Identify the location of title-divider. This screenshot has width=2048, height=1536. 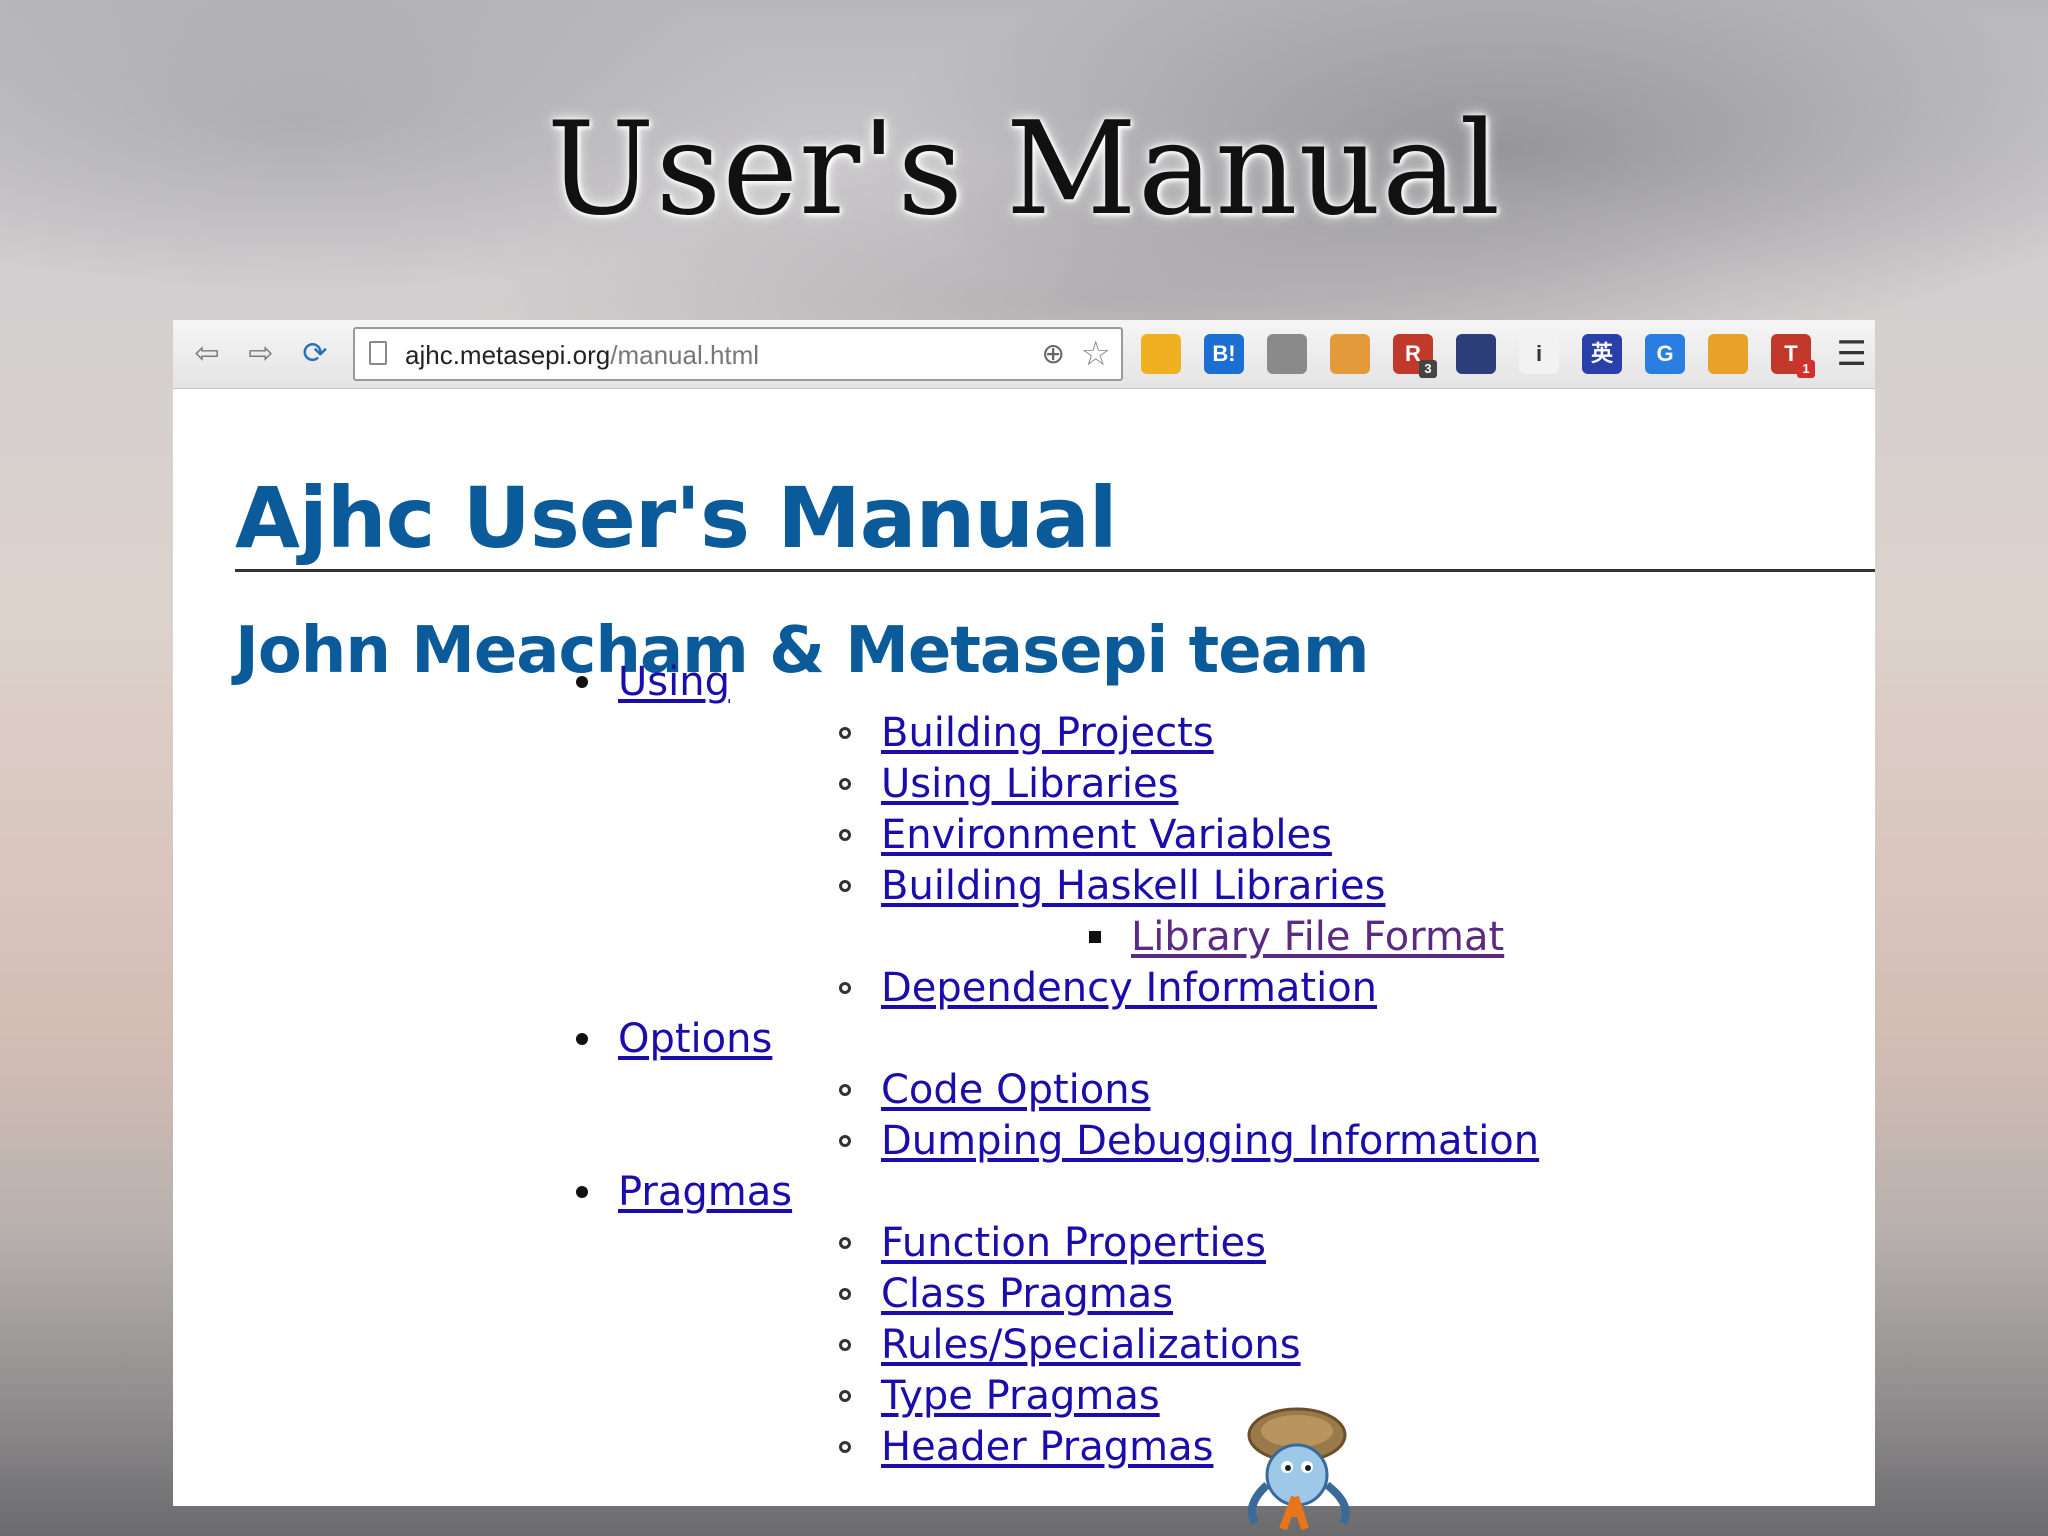
(1055, 570).